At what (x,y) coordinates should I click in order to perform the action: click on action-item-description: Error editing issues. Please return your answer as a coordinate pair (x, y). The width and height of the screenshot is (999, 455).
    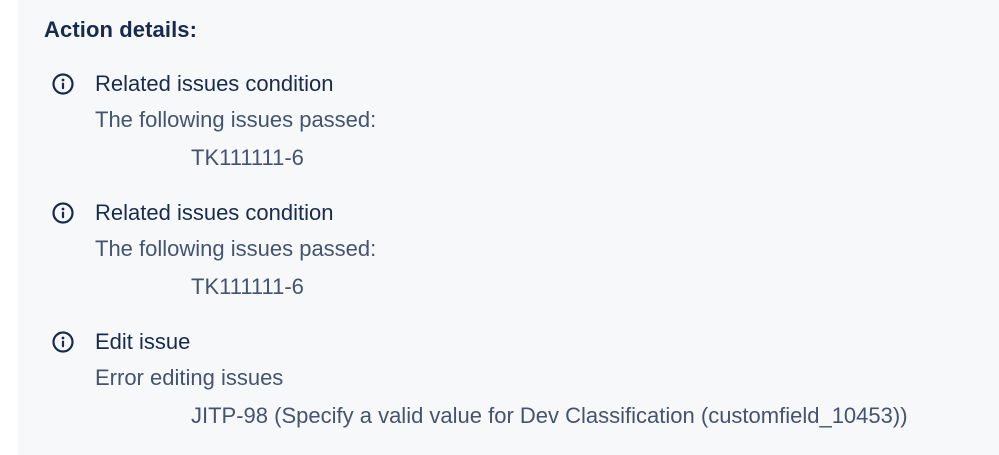
    Looking at the image, I should click on (189, 377).